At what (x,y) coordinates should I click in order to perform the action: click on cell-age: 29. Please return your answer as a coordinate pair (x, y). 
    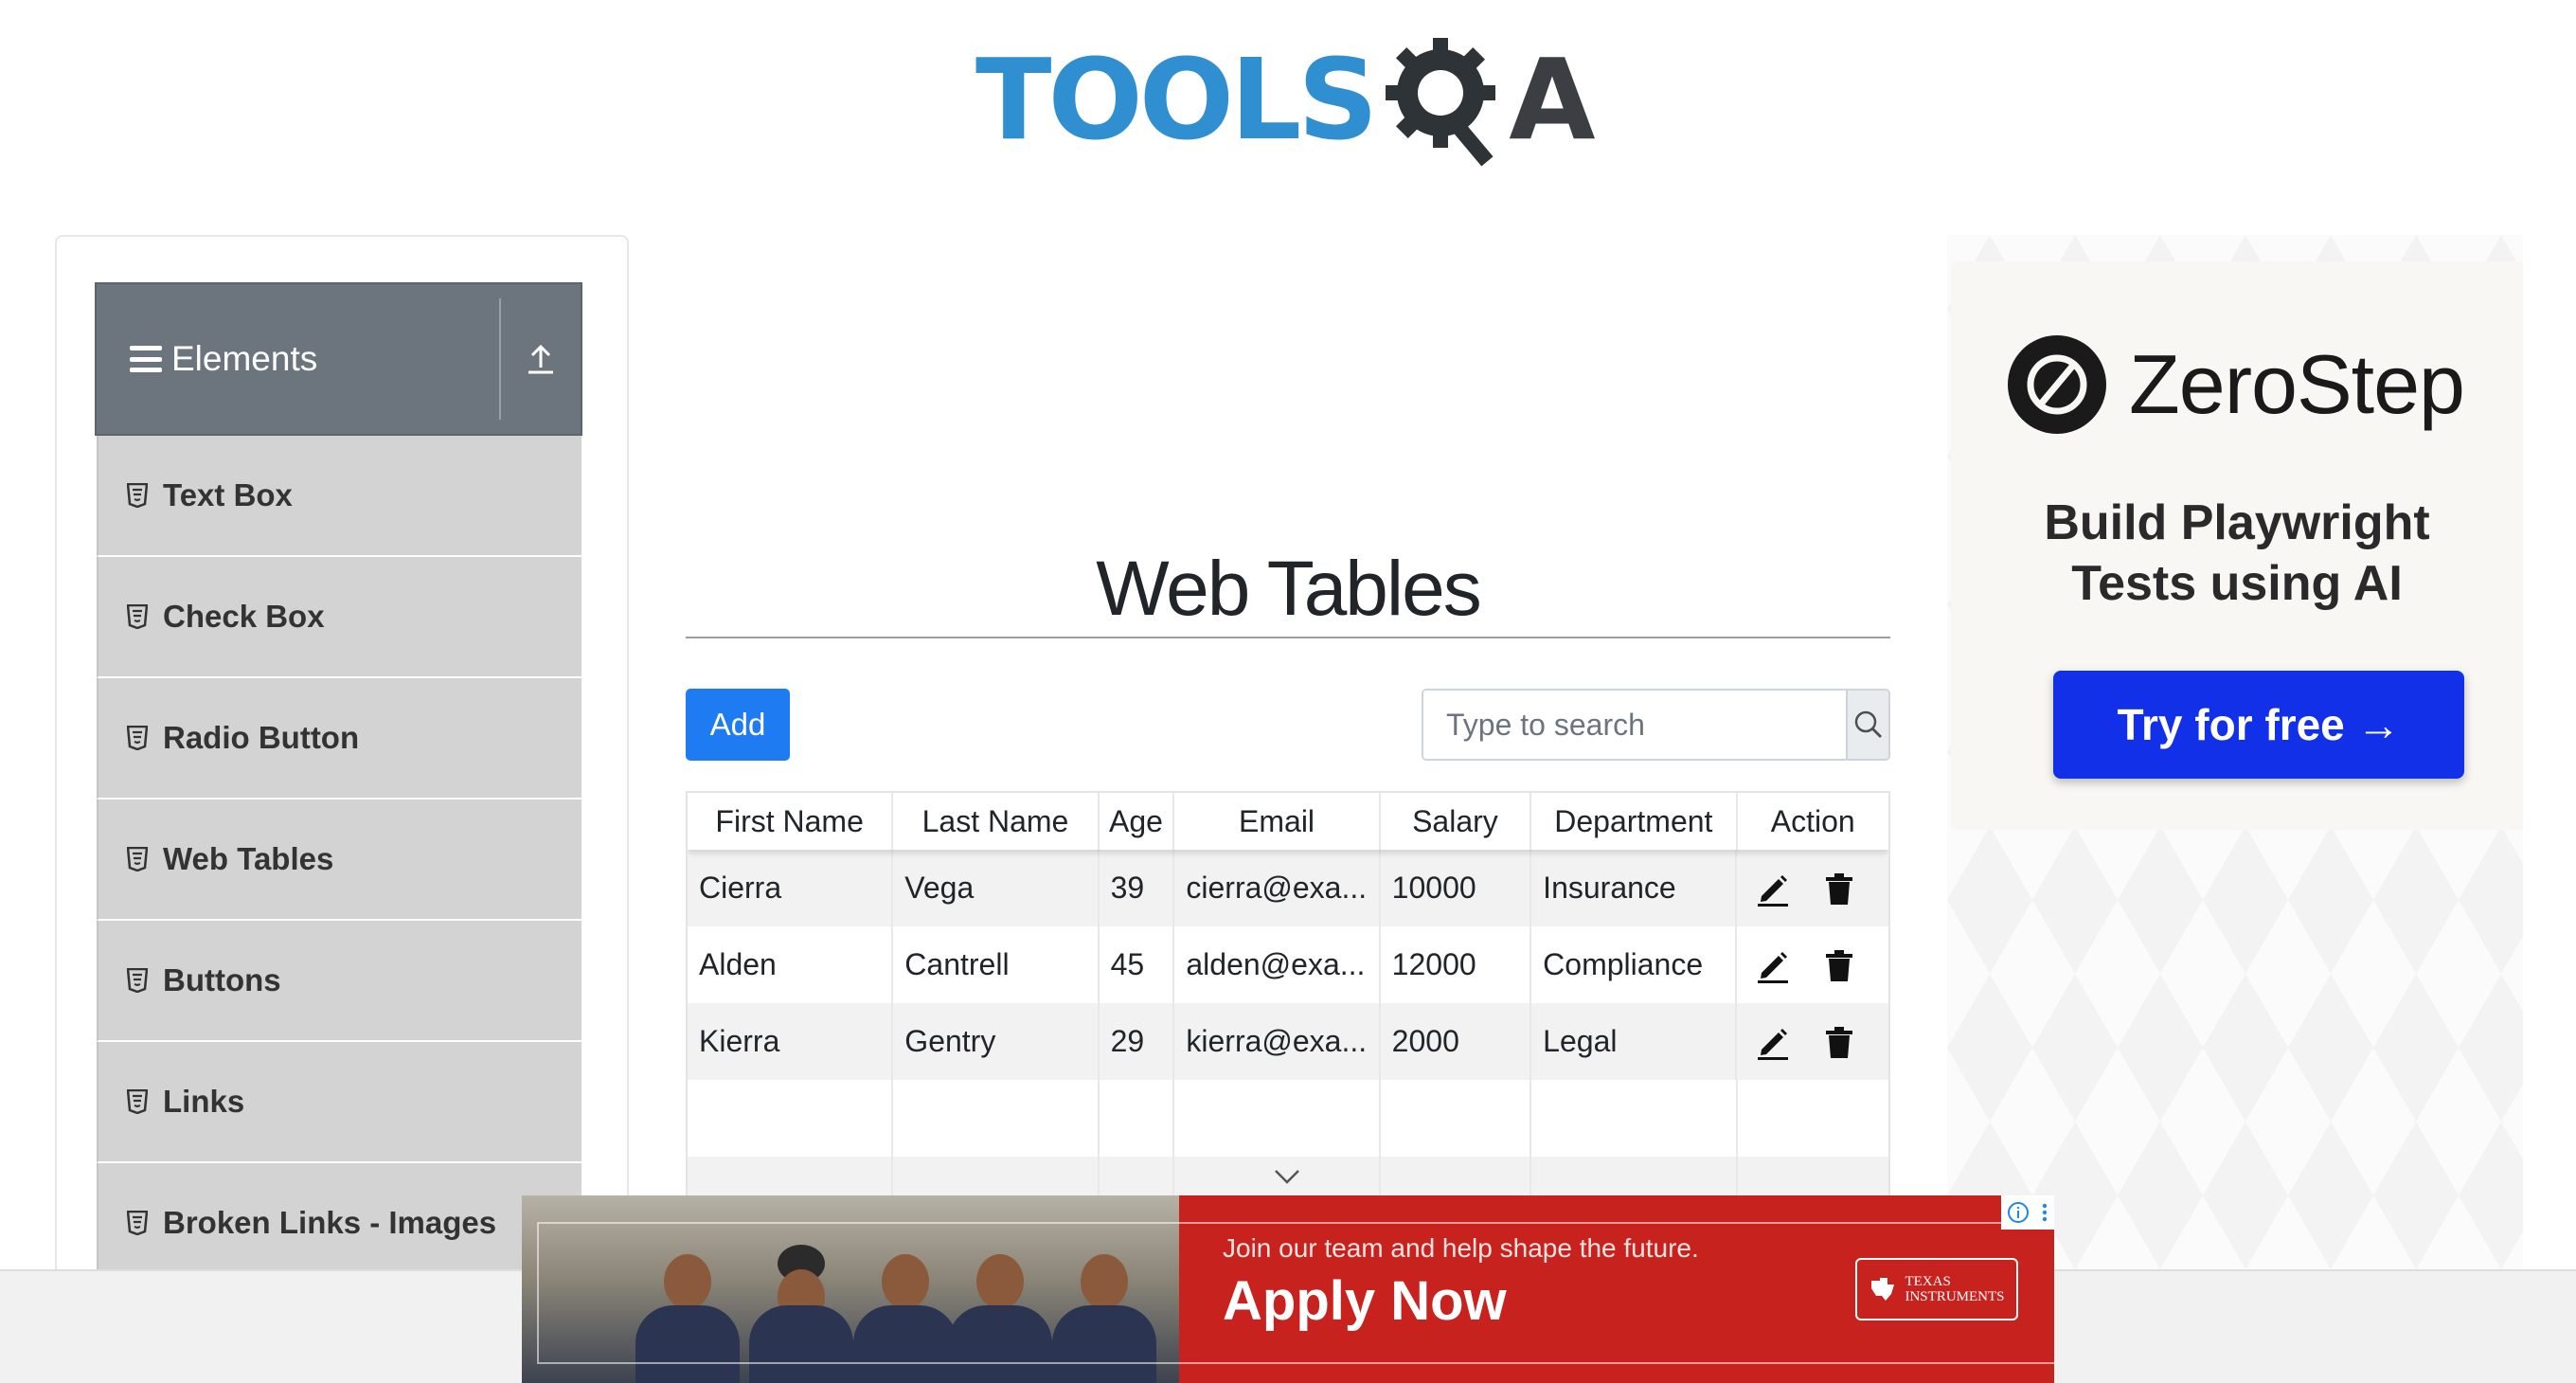
    Looking at the image, I should click on (1137, 1041).